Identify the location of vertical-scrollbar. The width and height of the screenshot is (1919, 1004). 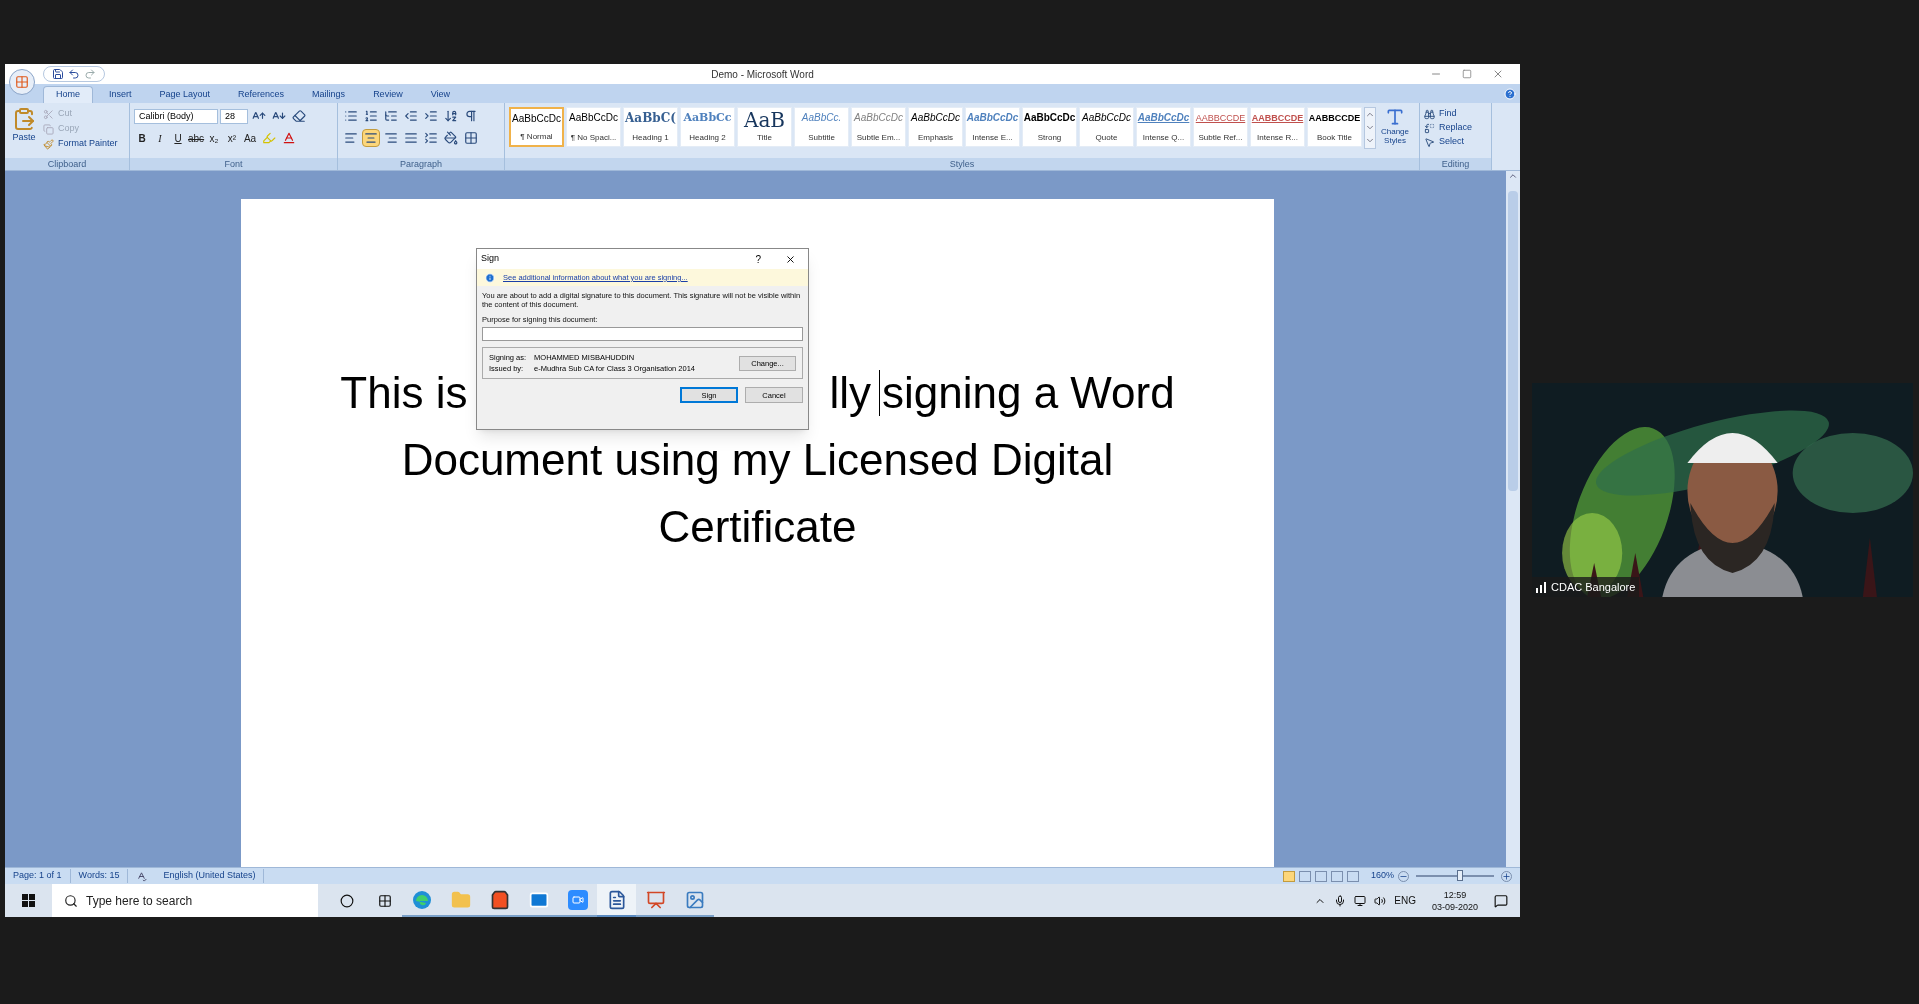
(1513, 519).